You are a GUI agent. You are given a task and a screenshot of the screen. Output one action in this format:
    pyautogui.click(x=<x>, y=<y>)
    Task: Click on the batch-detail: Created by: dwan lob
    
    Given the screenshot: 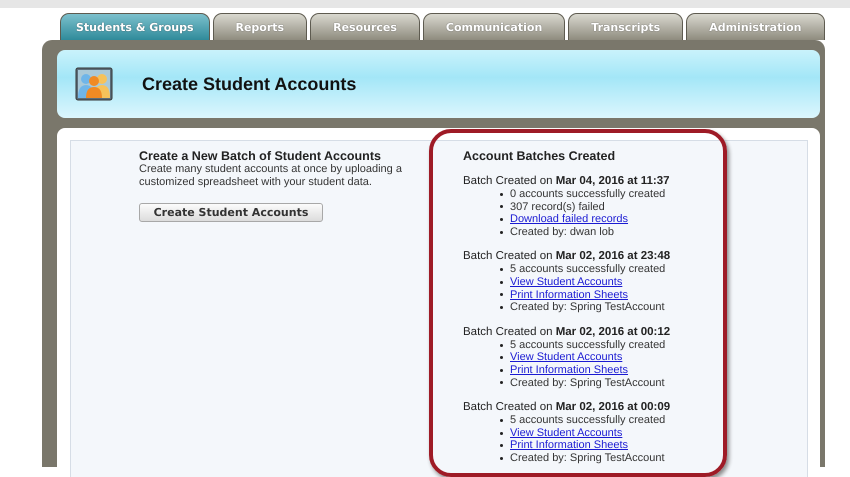 What is the action you would take?
    pyautogui.click(x=562, y=232)
    